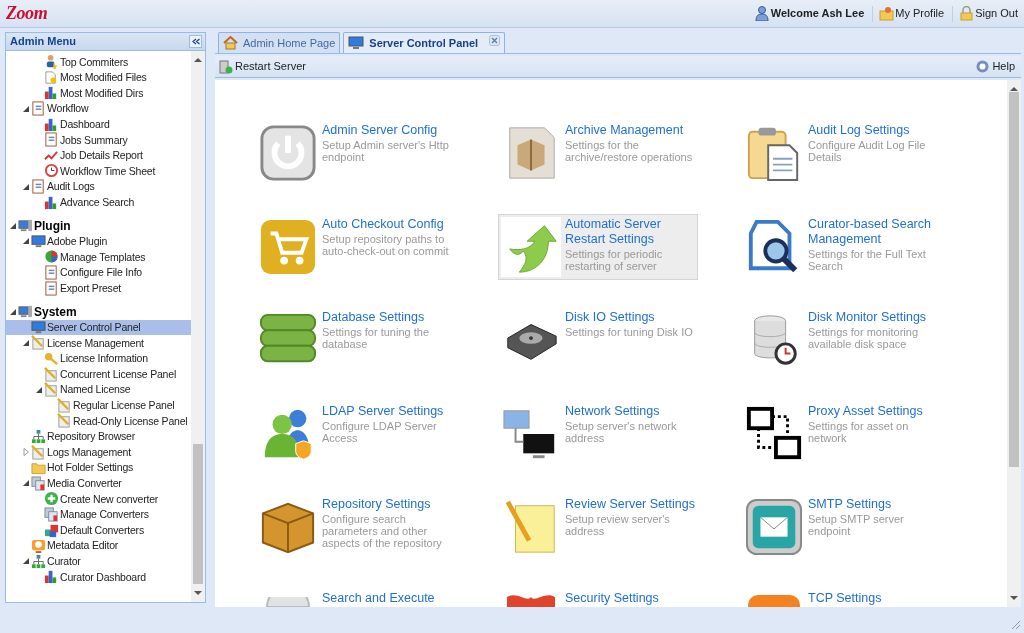 This screenshot has height=633, width=1024. What do you see at coordinates (873, 318) in the screenshot?
I see `card-title: Disk Monitor Settings` at bounding box center [873, 318].